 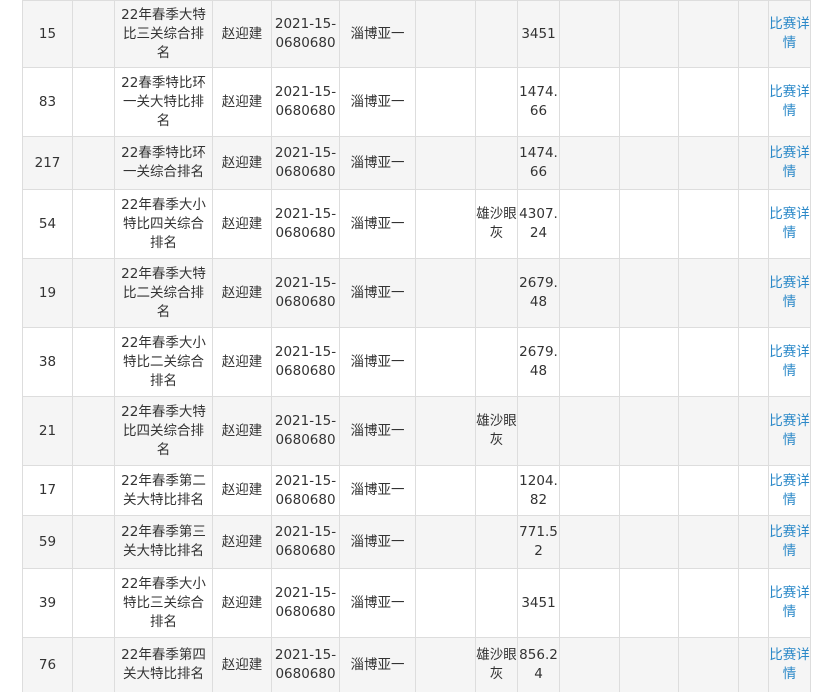 What do you see at coordinates (163, 293) in the screenshot?
I see `race-name-cell: 22年春季大特比二关综合排名` at bounding box center [163, 293].